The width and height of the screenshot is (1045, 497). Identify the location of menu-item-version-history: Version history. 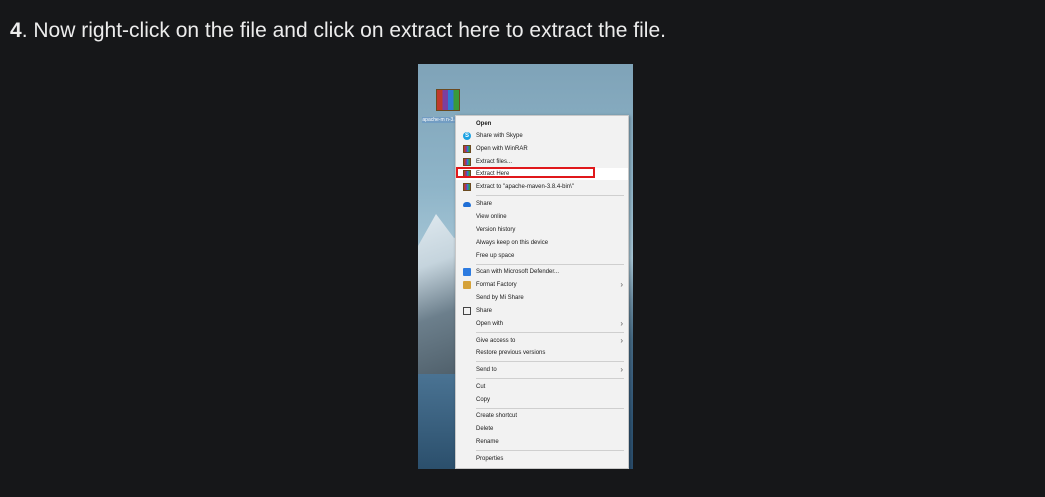
(542, 230).